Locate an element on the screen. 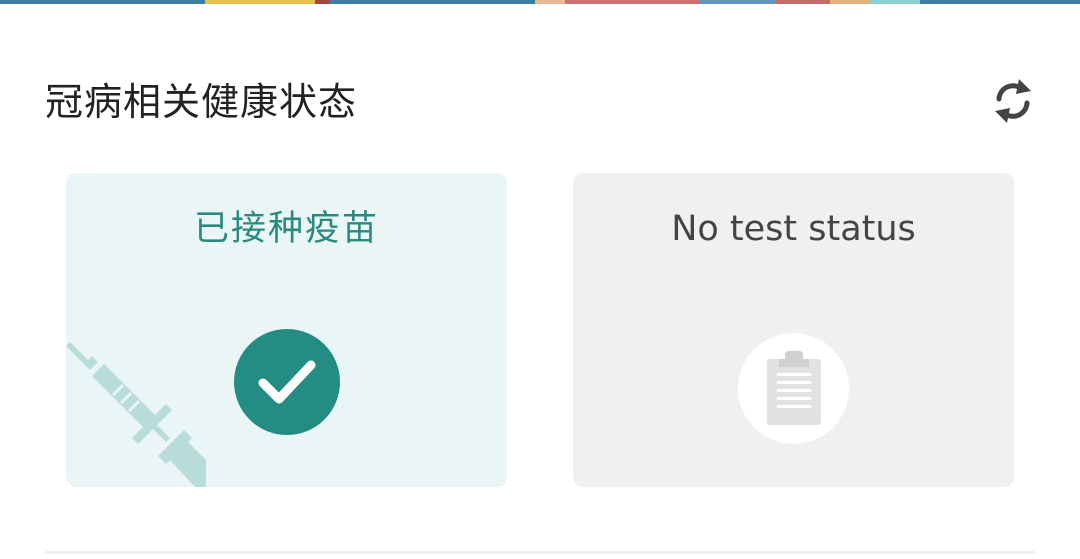 The height and width of the screenshot is (559, 1080). refresh-icon is located at coordinates (1013, 101).